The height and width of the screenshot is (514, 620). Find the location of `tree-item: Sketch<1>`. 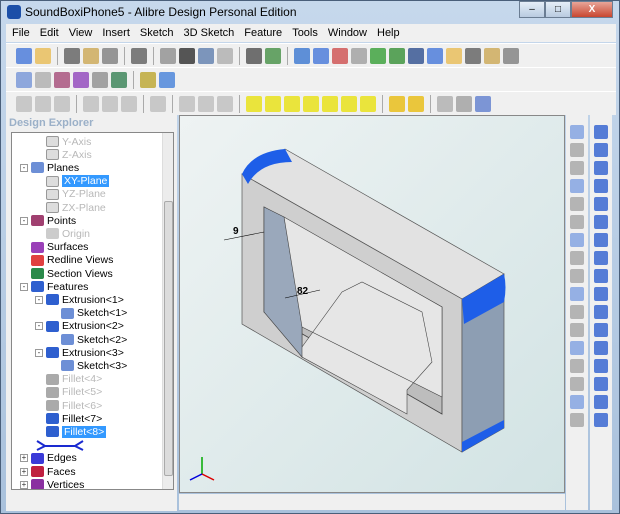

tree-item: Sketch<1> is located at coordinates (94, 313).